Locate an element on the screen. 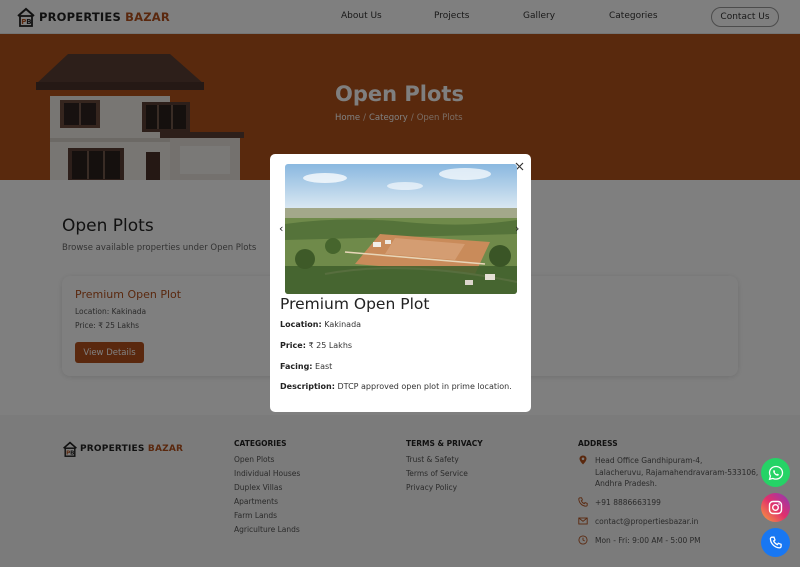 The height and width of the screenshot is (567, 800). modal-price: Price: ₹ 25 Lakhs is located at coordinates (316, 345).